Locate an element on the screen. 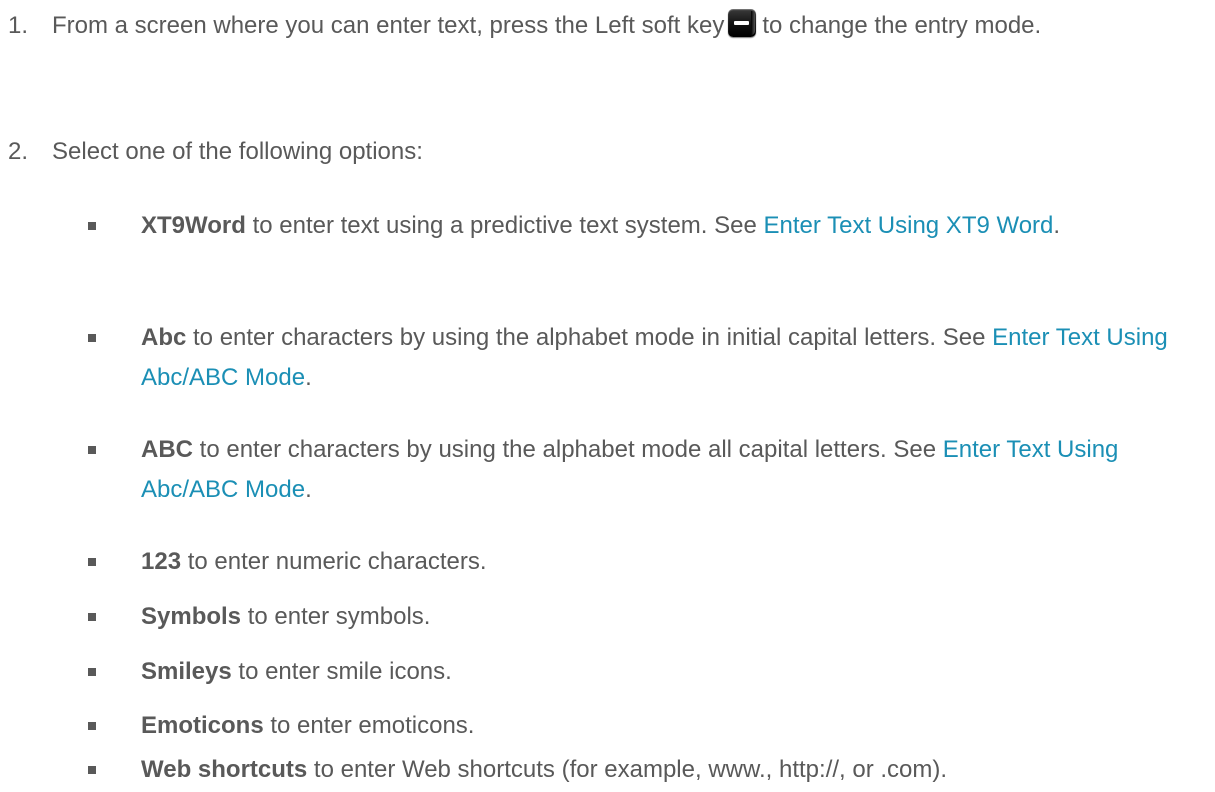  link-enter-text-xt9-word: Enter Text Using XT9 Word is located at coordinates (909, 225).